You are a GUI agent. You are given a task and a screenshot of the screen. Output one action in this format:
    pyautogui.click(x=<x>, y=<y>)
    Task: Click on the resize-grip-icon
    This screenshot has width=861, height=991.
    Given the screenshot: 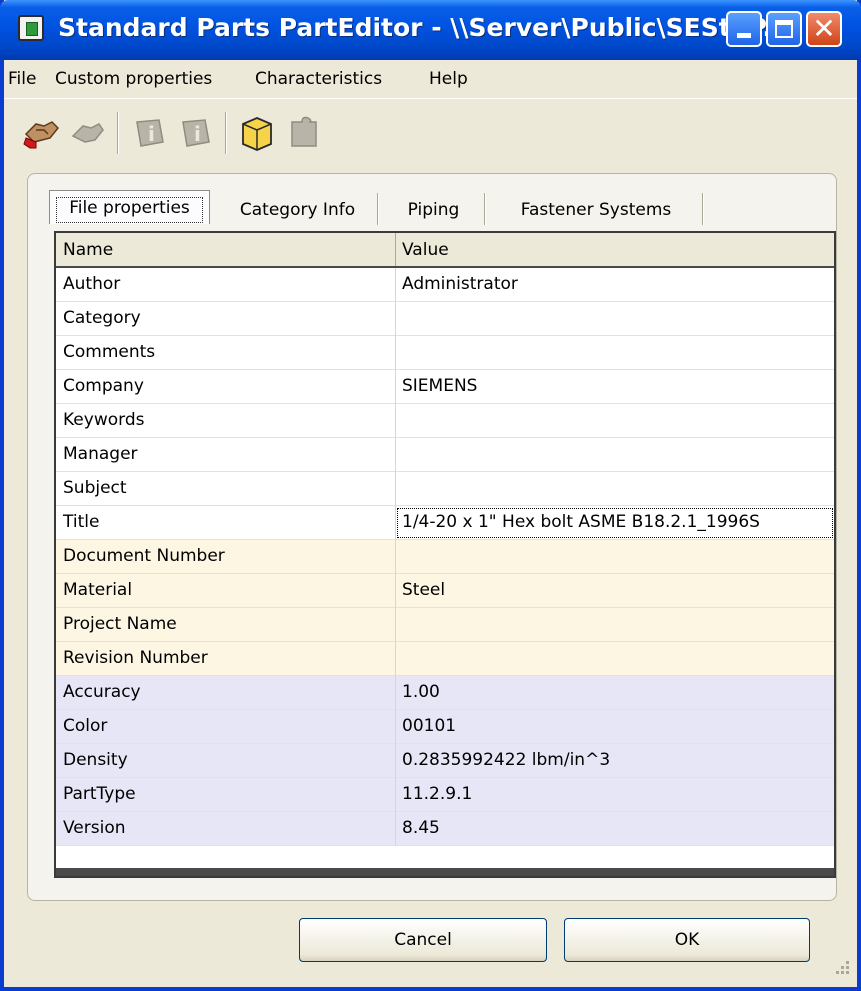 What is the action you would take?
    pyautogui.click(x=841, y=966)
    